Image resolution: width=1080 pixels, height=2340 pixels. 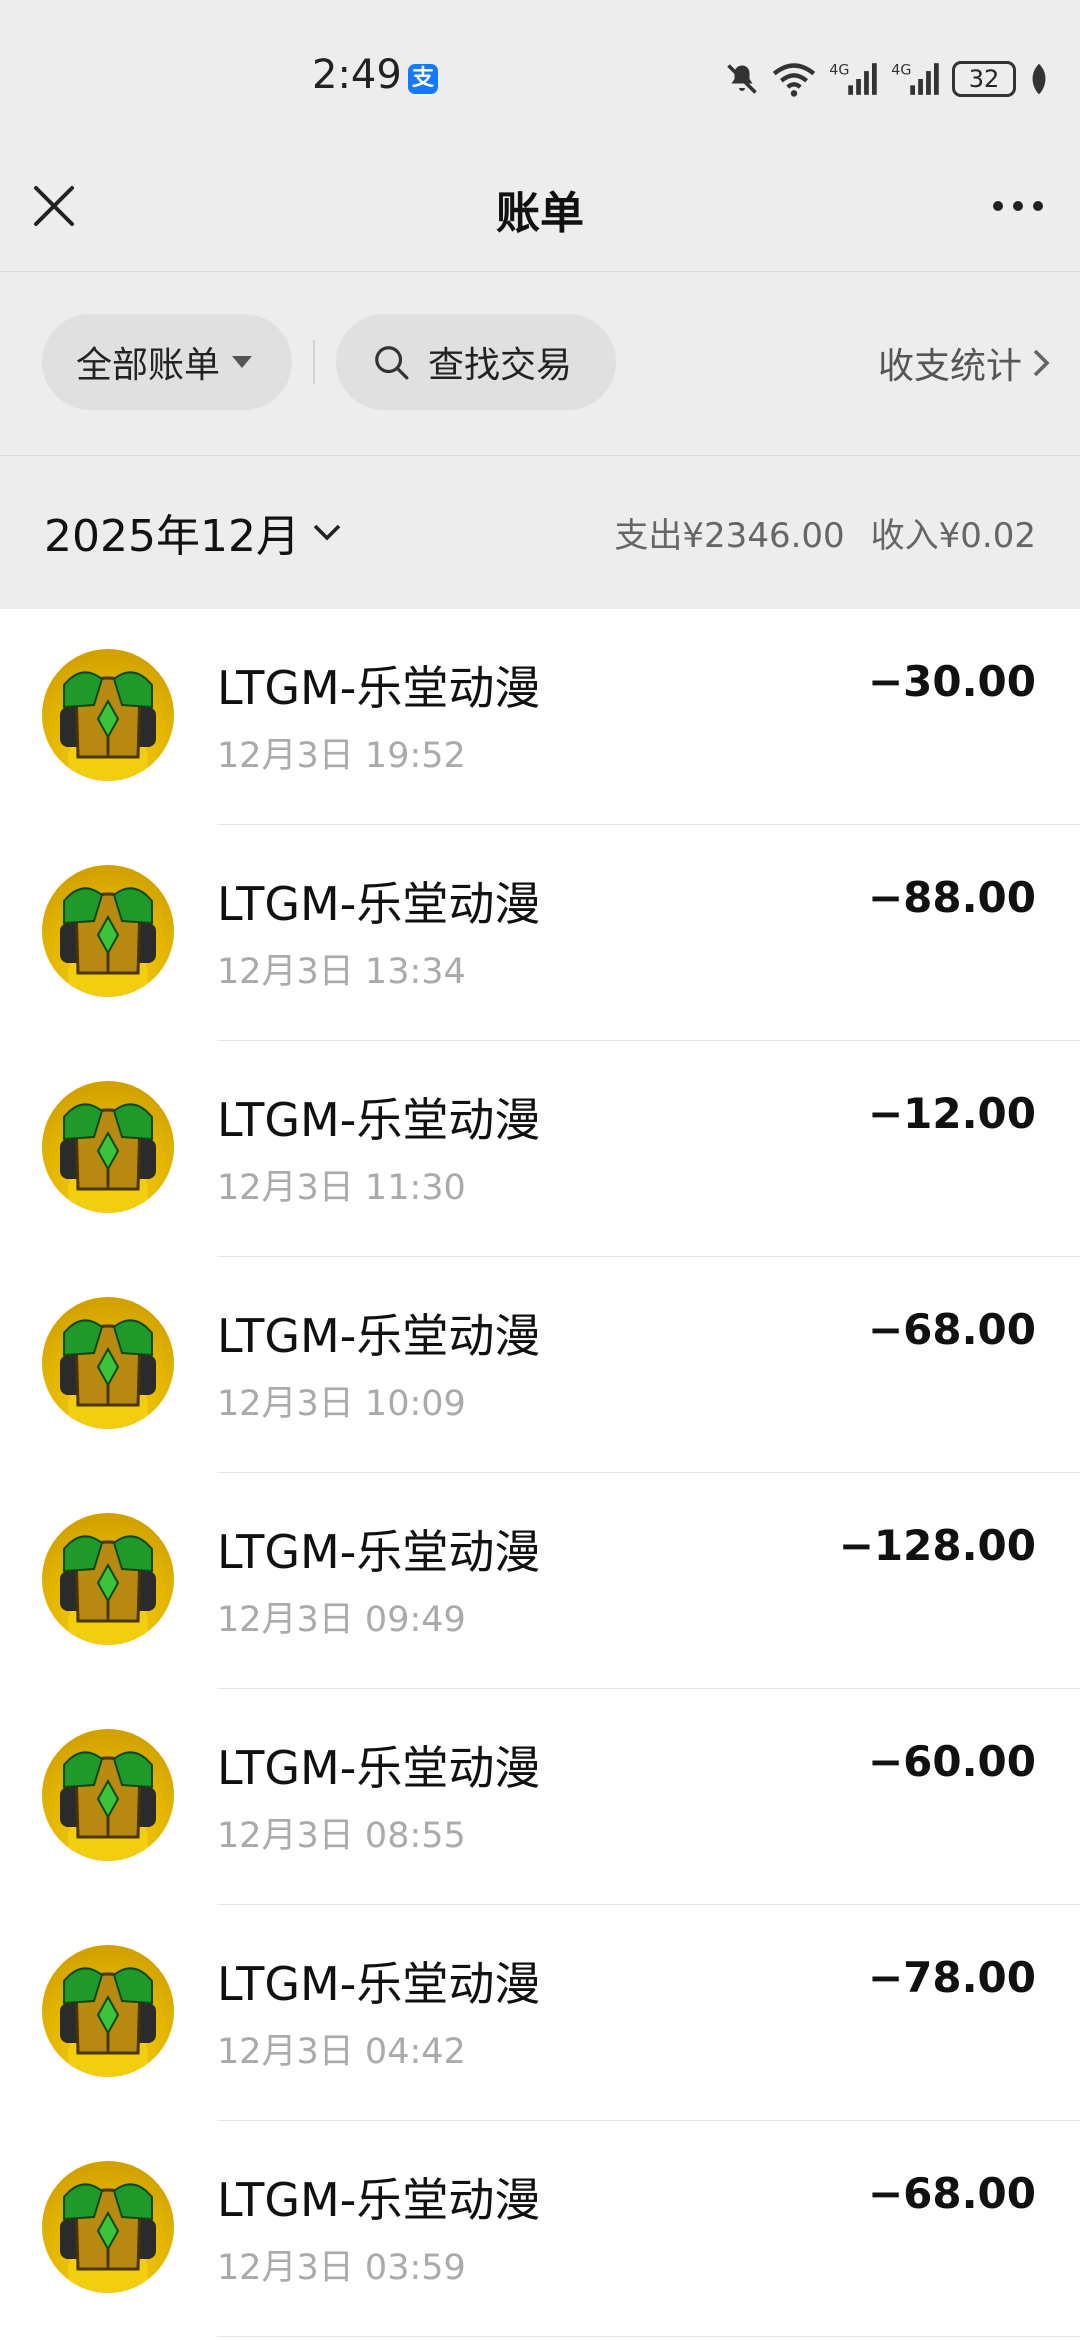 What do you see at coordinates (540, 1581) in the screenshot?
I see `transaction-row: LTGM-乐堂动漫 12月3日 09:49 −128.00` at bounding box center [540, 1581].